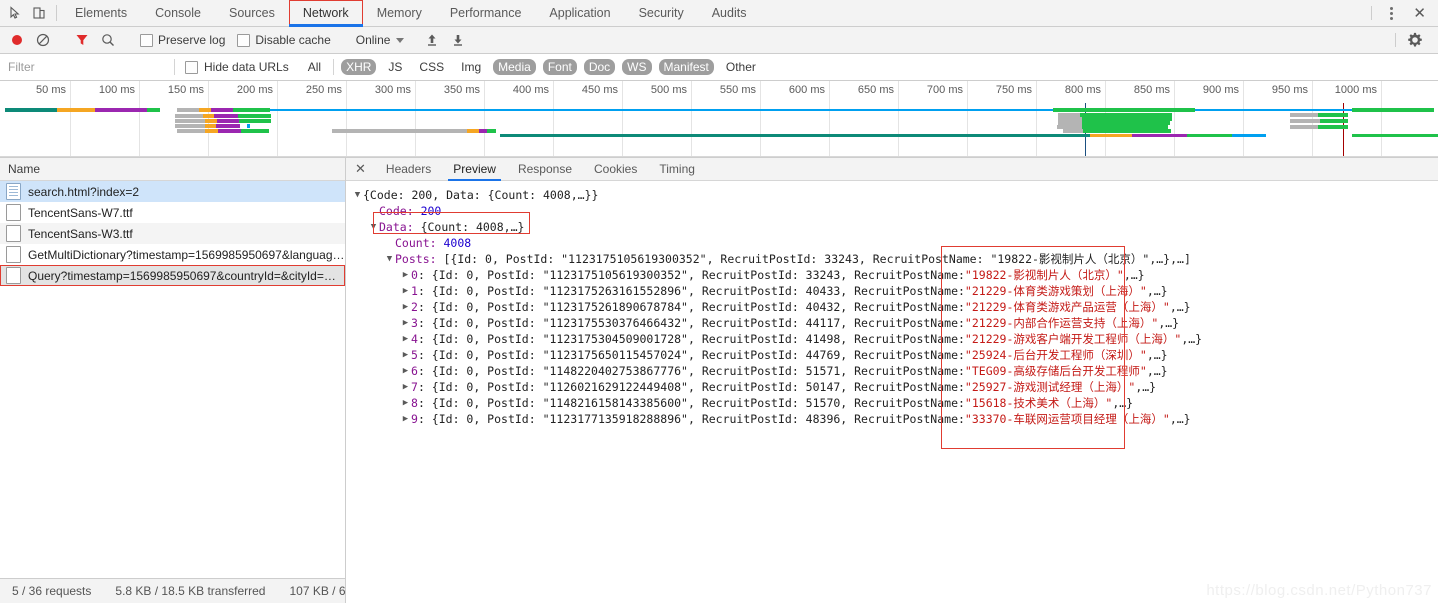 This screenshot has width=1438, height=603. I want to click on tab-label: Preview, so click(474, 169).